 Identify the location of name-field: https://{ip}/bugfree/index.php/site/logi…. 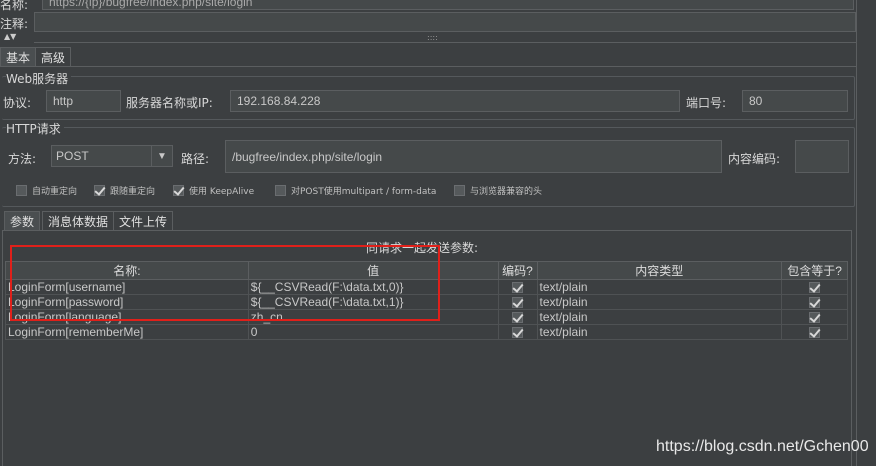
(448, 5).